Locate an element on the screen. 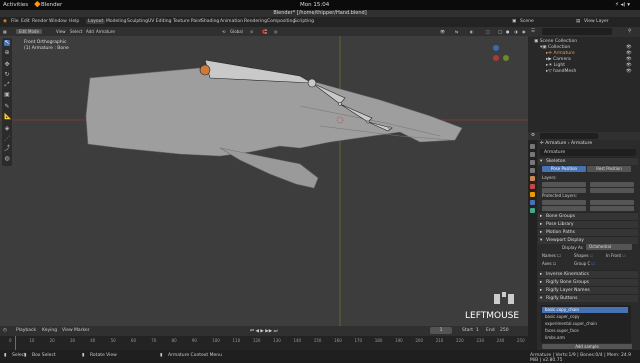 This screenshot has width=640, height=363. shading-wire-icon: ◯ is located at coordinates (500, 31).